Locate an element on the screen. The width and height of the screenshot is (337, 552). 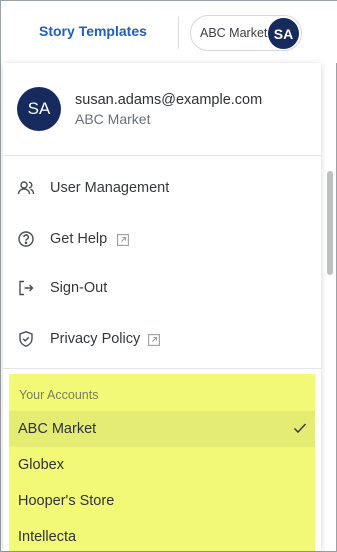
checkmark-icon is located at coordinates (300, 428).